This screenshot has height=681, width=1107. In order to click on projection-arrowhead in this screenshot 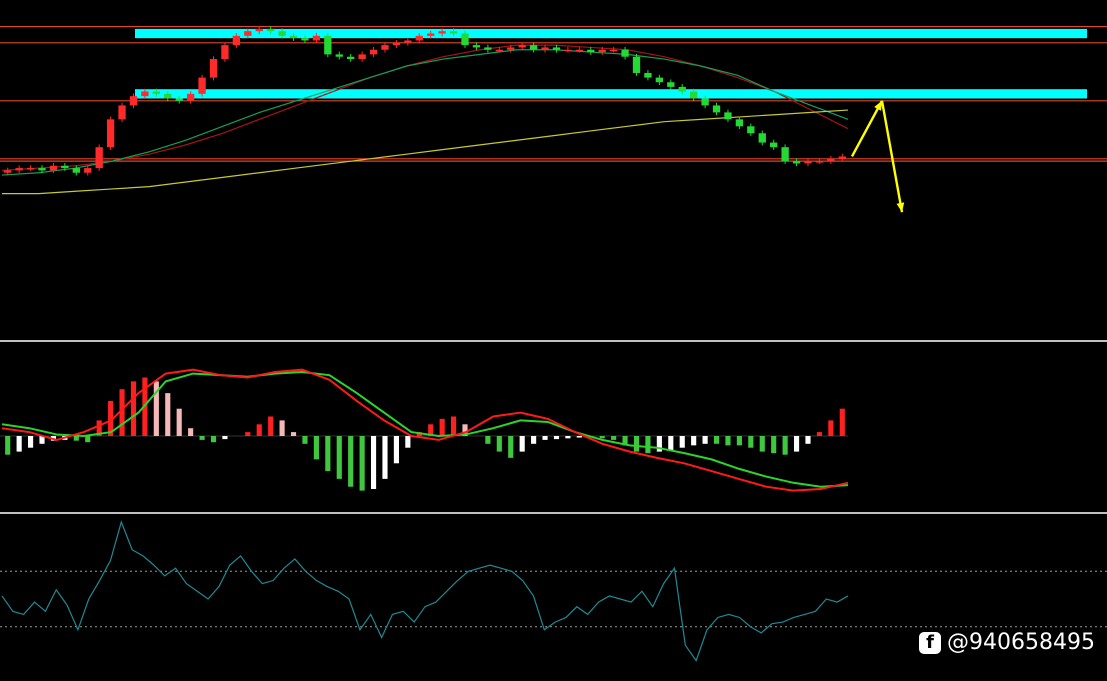, I will do `click(900, 207)`.